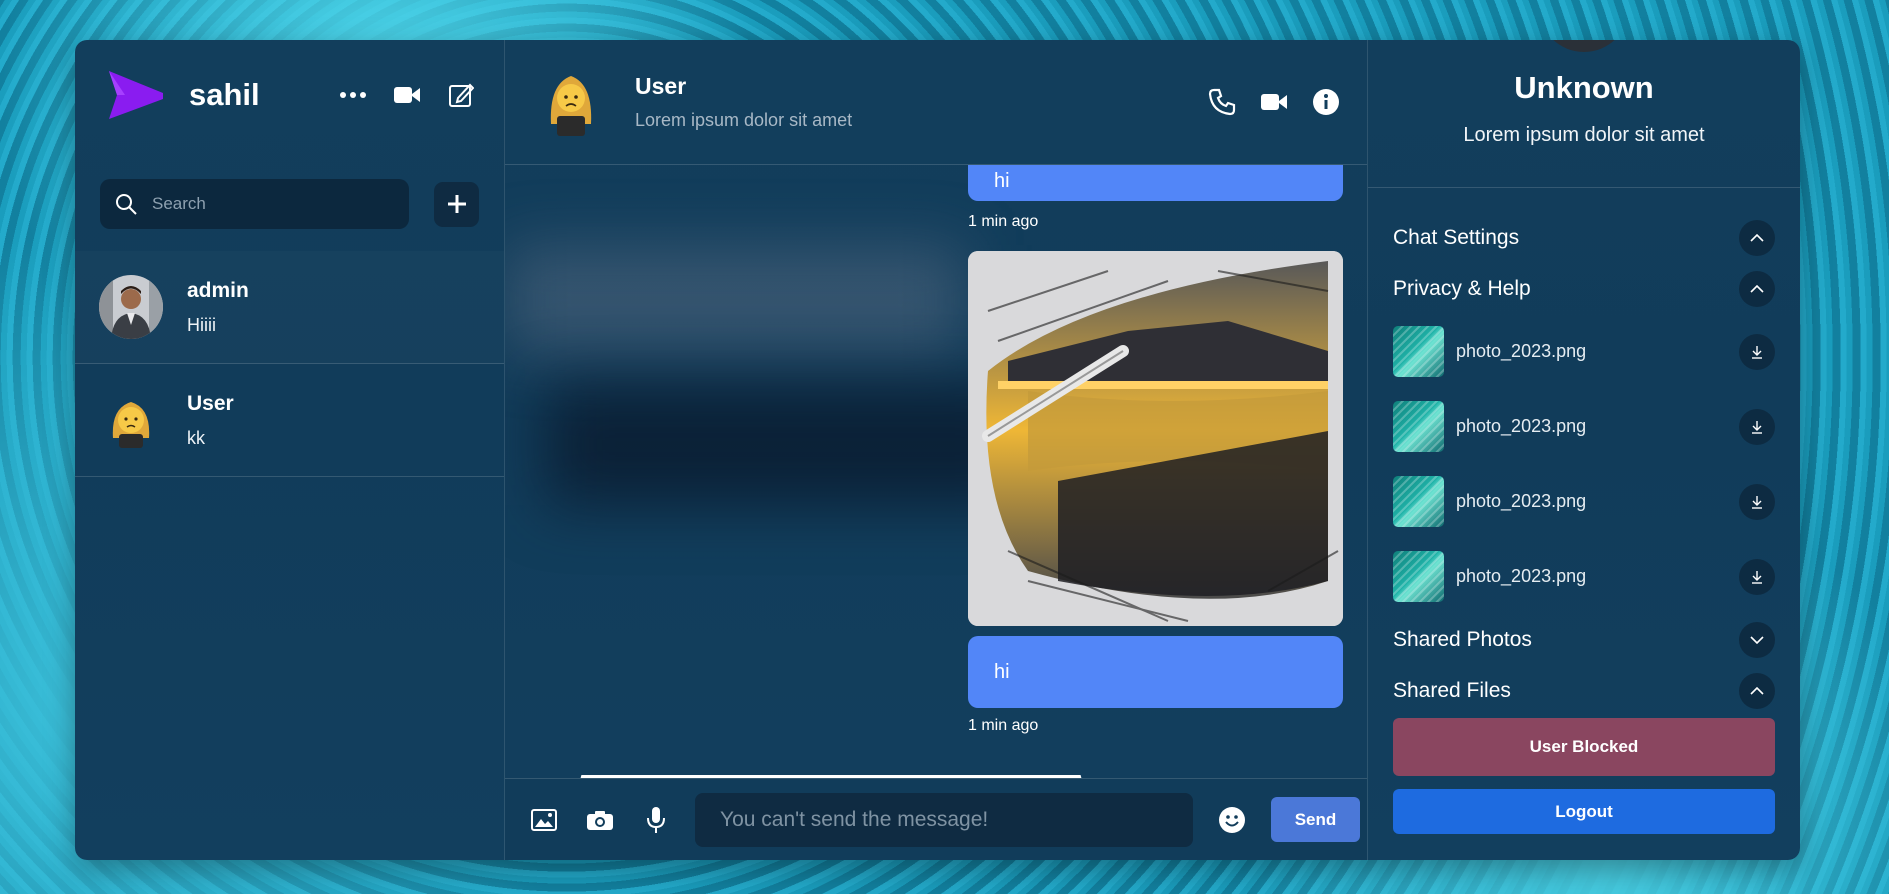 Image resolution: width=1889 pixels, height=894 pixels. Describe the element at coordinates (544, 820) in the screenshot. I see `image-upload-icon` at that location.